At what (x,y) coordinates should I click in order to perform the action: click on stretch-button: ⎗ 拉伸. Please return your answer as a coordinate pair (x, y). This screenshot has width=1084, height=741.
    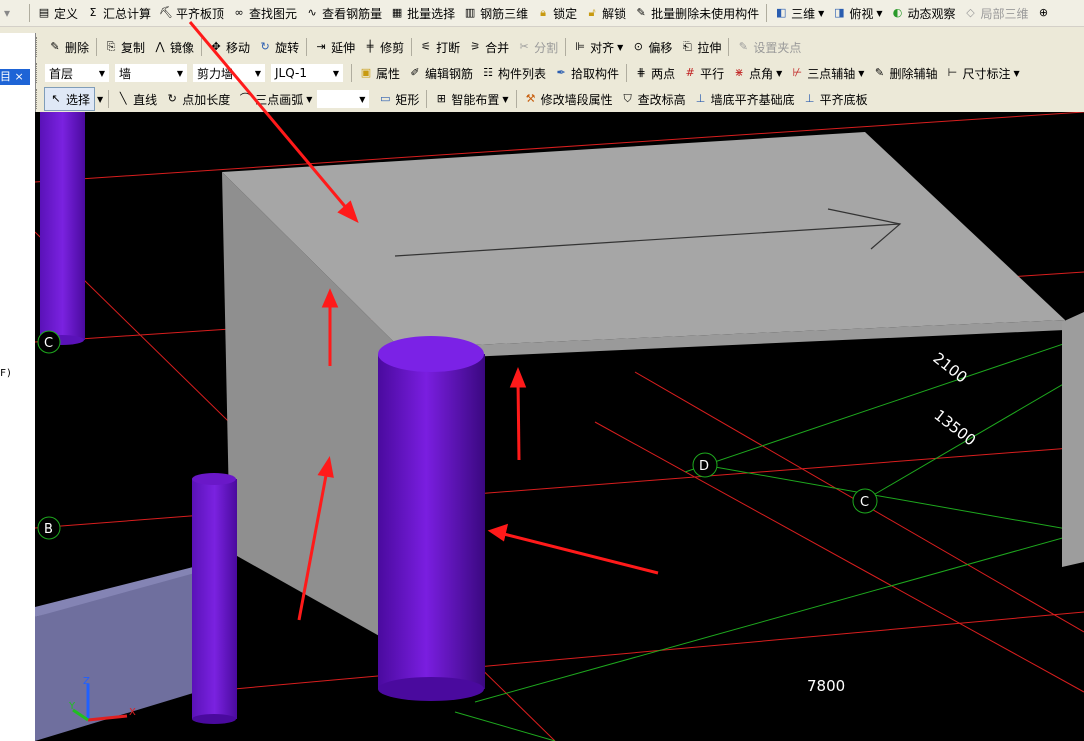
    Looking at the image, I should click on (700, 47).